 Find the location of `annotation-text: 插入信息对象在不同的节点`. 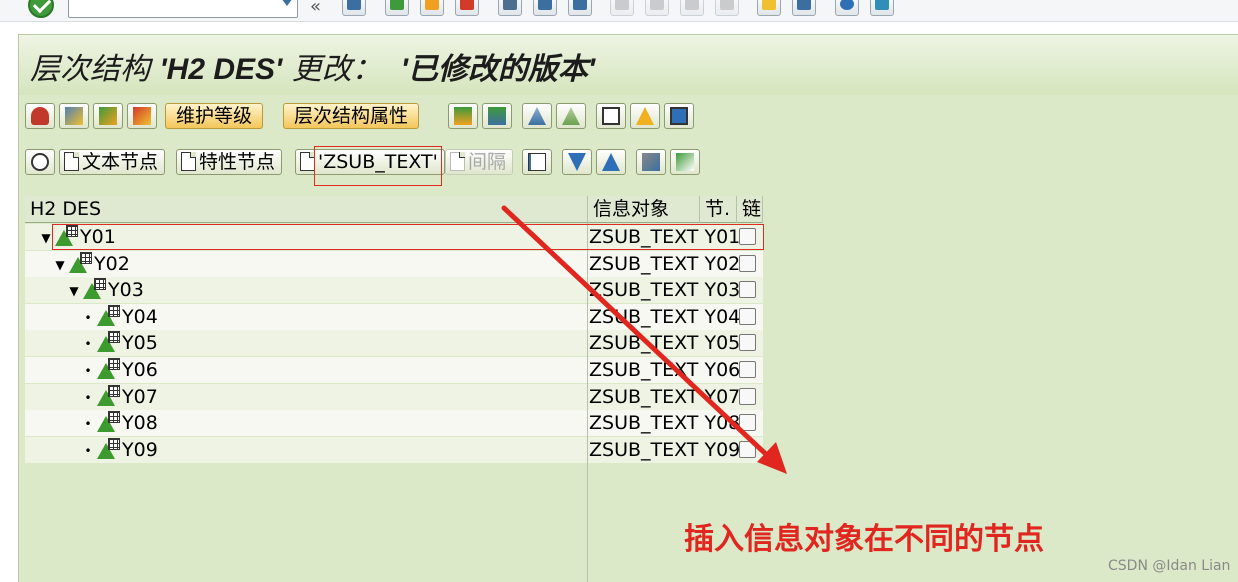

annotation-text: 插入信息对象在不同的节点 is located at coordinates (864, 539).